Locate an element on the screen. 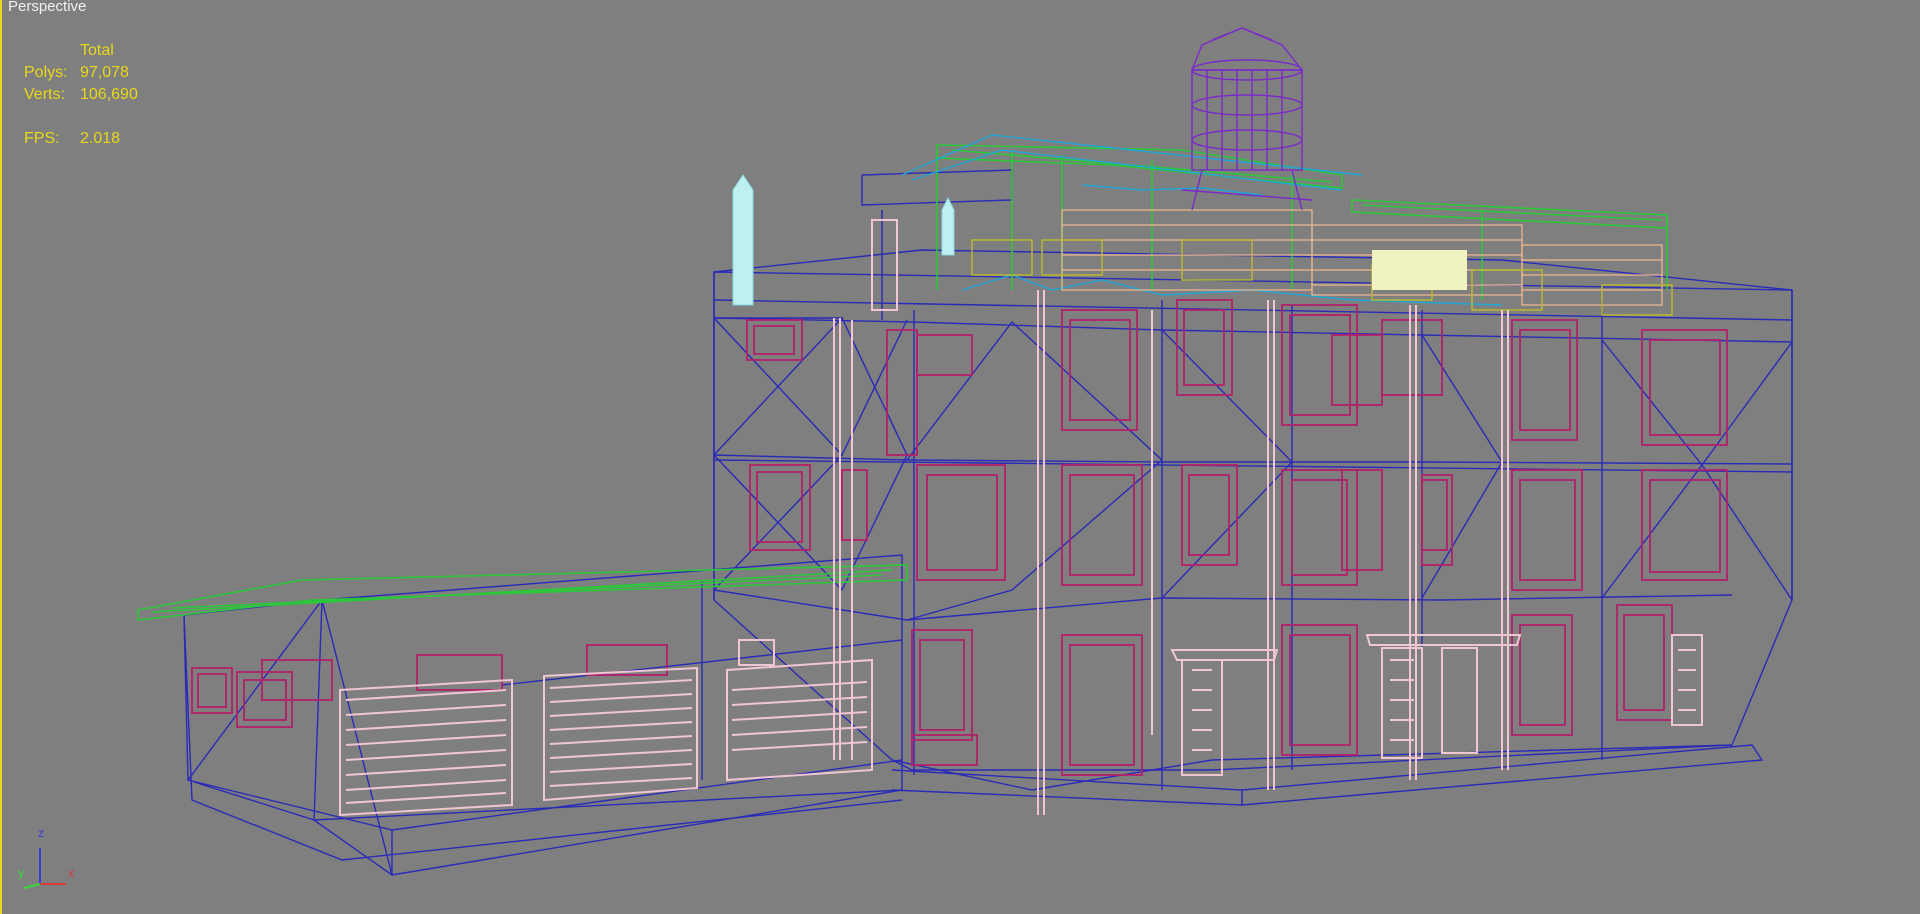  roof-spire is located at coordinates (843, 240).